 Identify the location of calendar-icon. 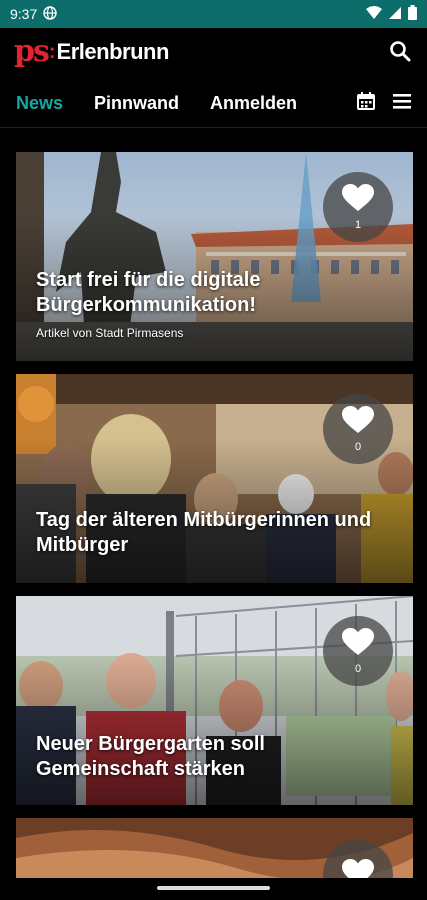
(366, 103).